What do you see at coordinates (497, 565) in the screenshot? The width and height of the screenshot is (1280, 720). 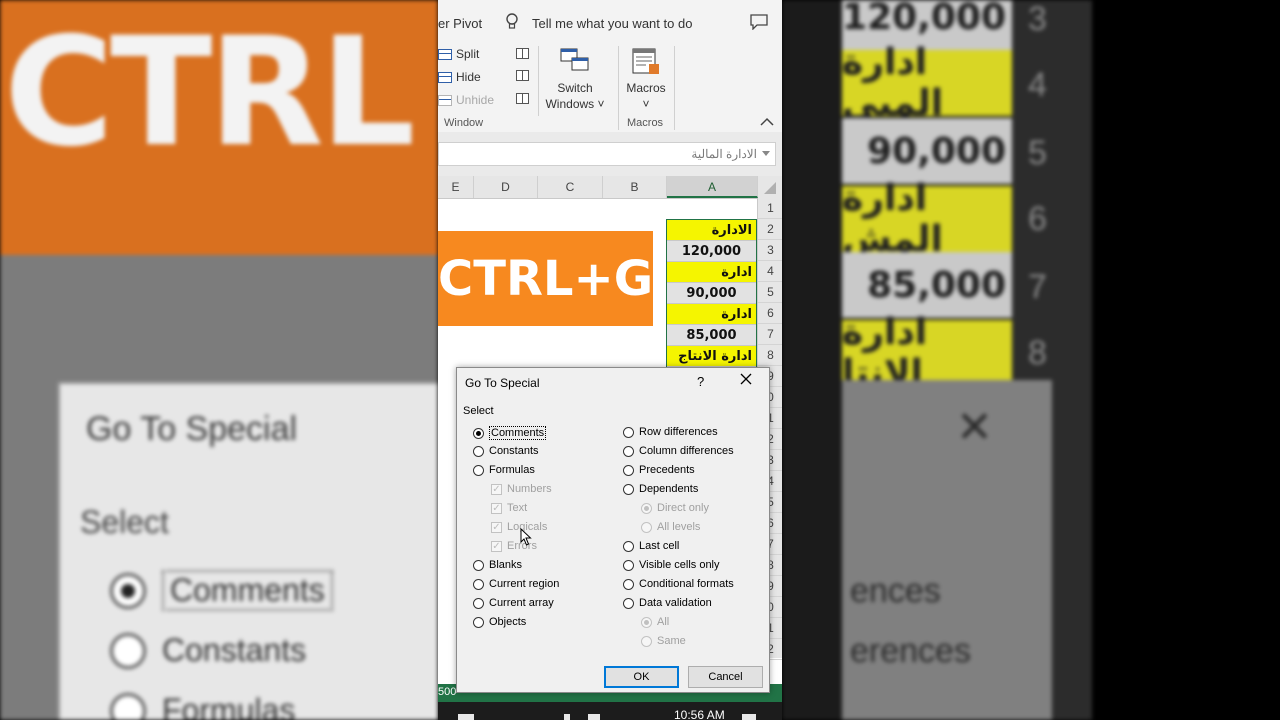 I see `option-blanks: Blanks` at bounding box center [497, 565].